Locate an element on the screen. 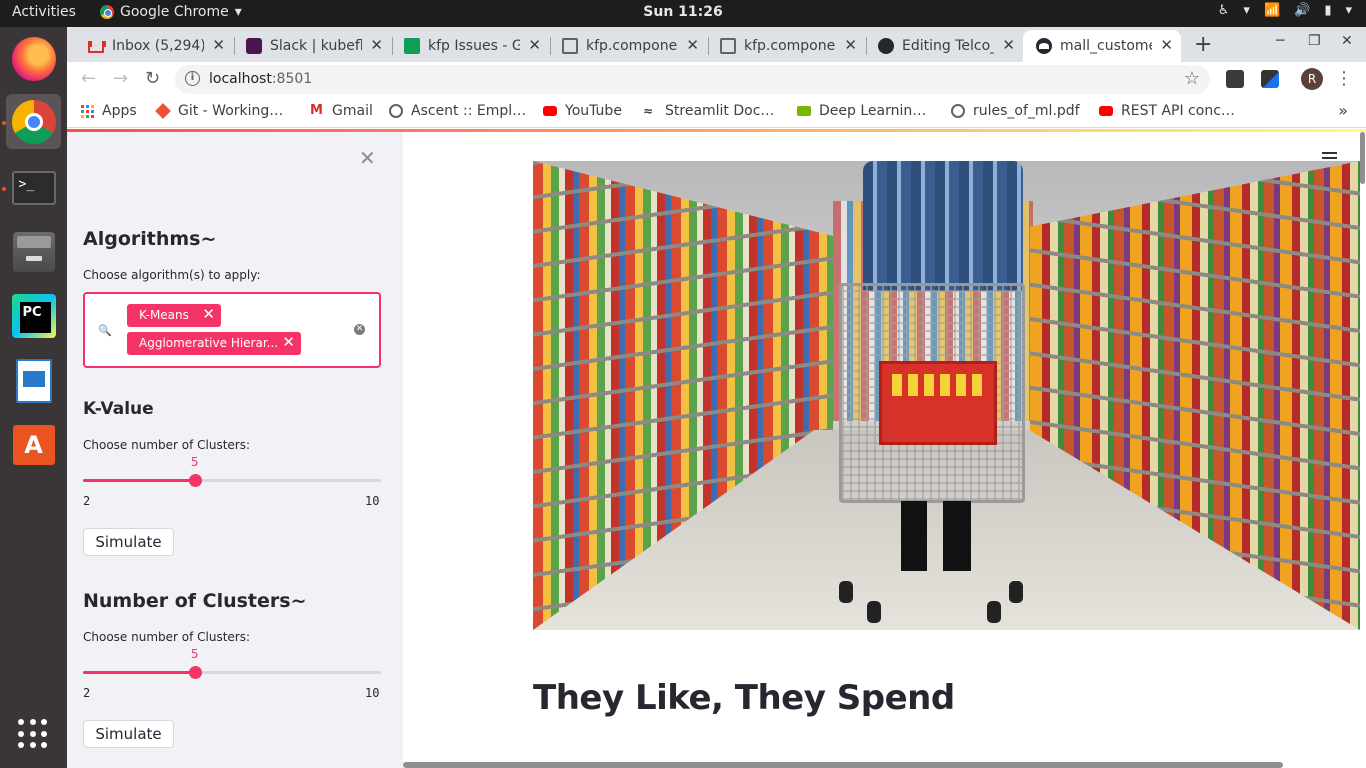 This screenshot has width=1366, height=768. bookmark-star-icon: ☆ is located at coordinates (1192, 78).